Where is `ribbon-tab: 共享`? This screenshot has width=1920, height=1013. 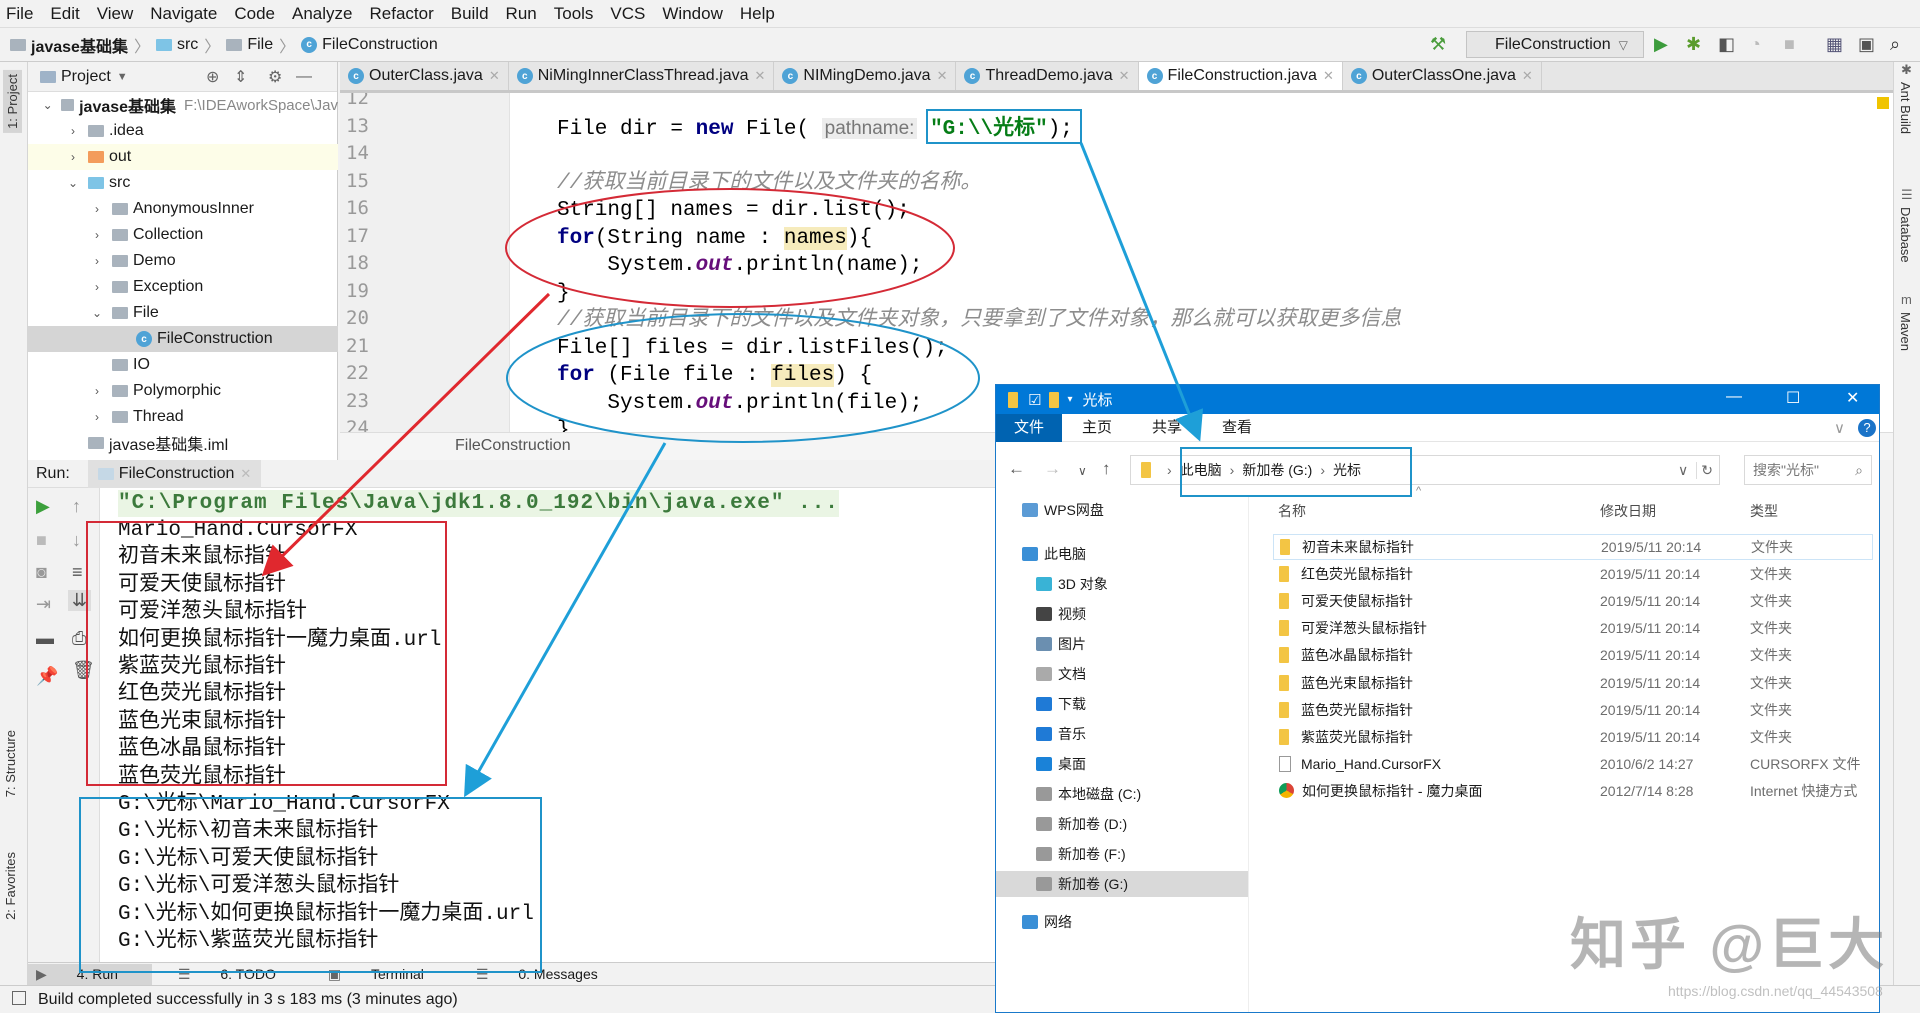 ribbon-tab: 共享 is located at coordinates (1167, 428).